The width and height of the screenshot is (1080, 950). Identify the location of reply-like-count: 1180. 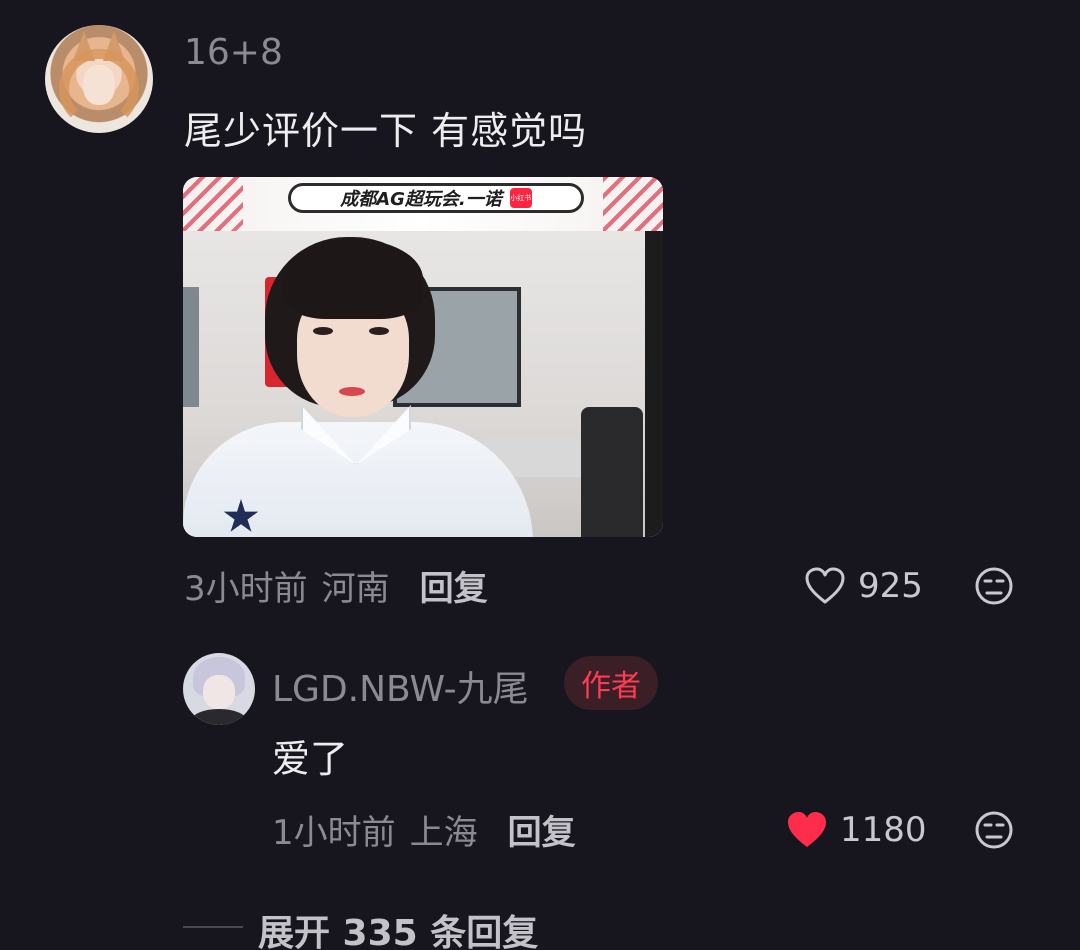
(883, 830).